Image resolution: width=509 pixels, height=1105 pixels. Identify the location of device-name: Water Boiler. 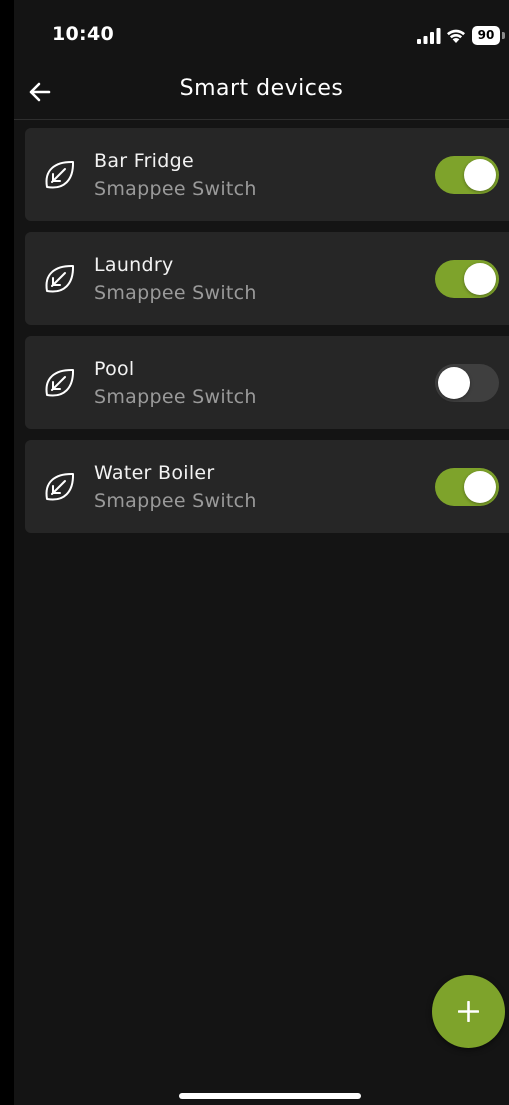
(154, 473).